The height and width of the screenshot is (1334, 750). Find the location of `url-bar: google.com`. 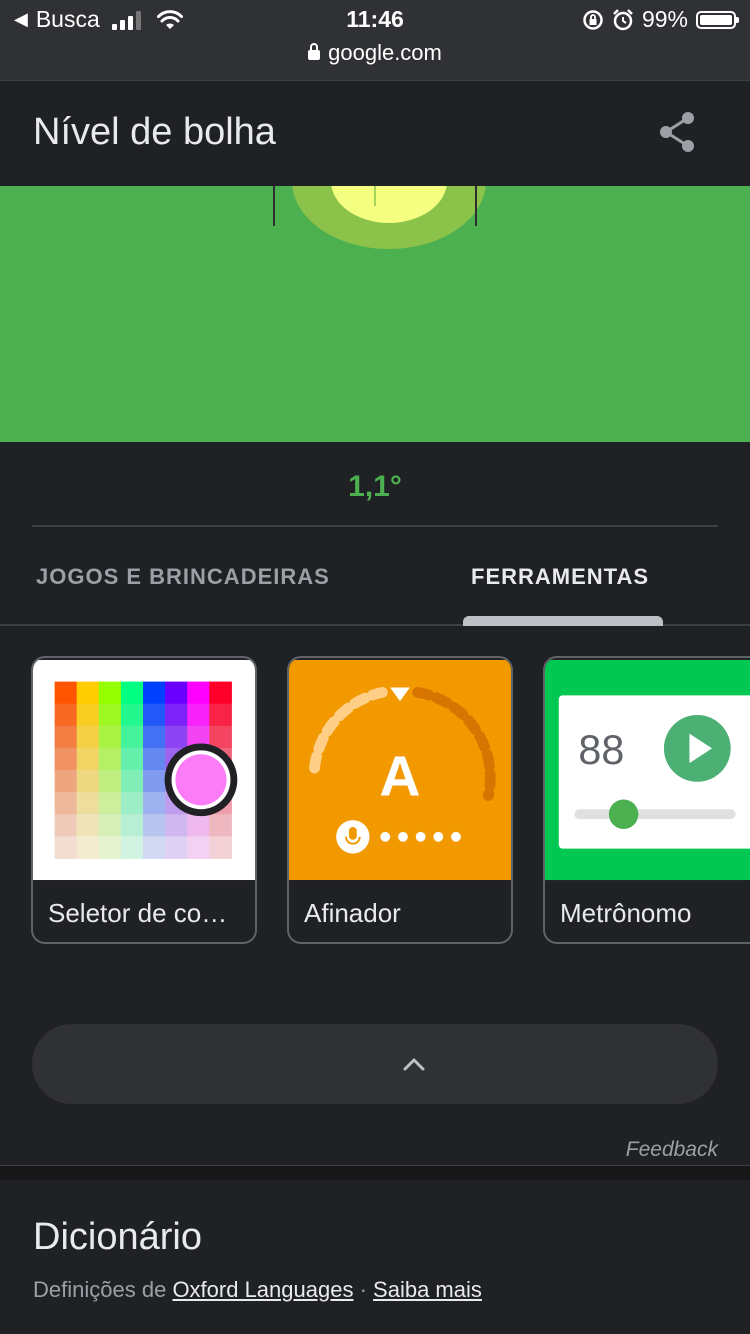

url-bar: google.com is located at coordinates (375, 53).